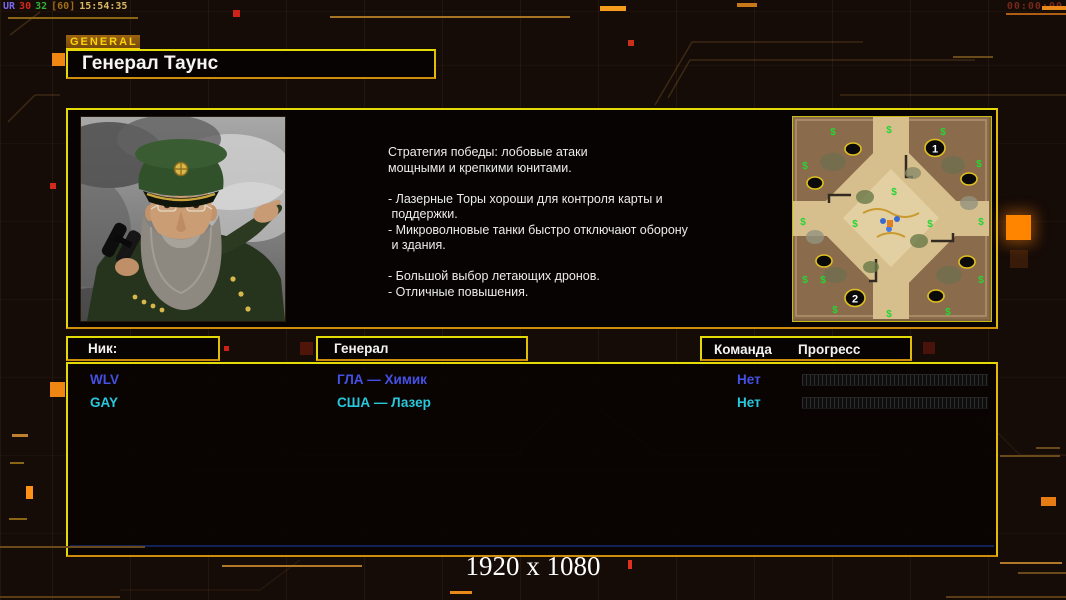 The image size is (1066, 600). What do you see at coordinates (855, 300) in the screenshot?
I see `map-start-marker-2: 2` at bounding box center [855, 300].